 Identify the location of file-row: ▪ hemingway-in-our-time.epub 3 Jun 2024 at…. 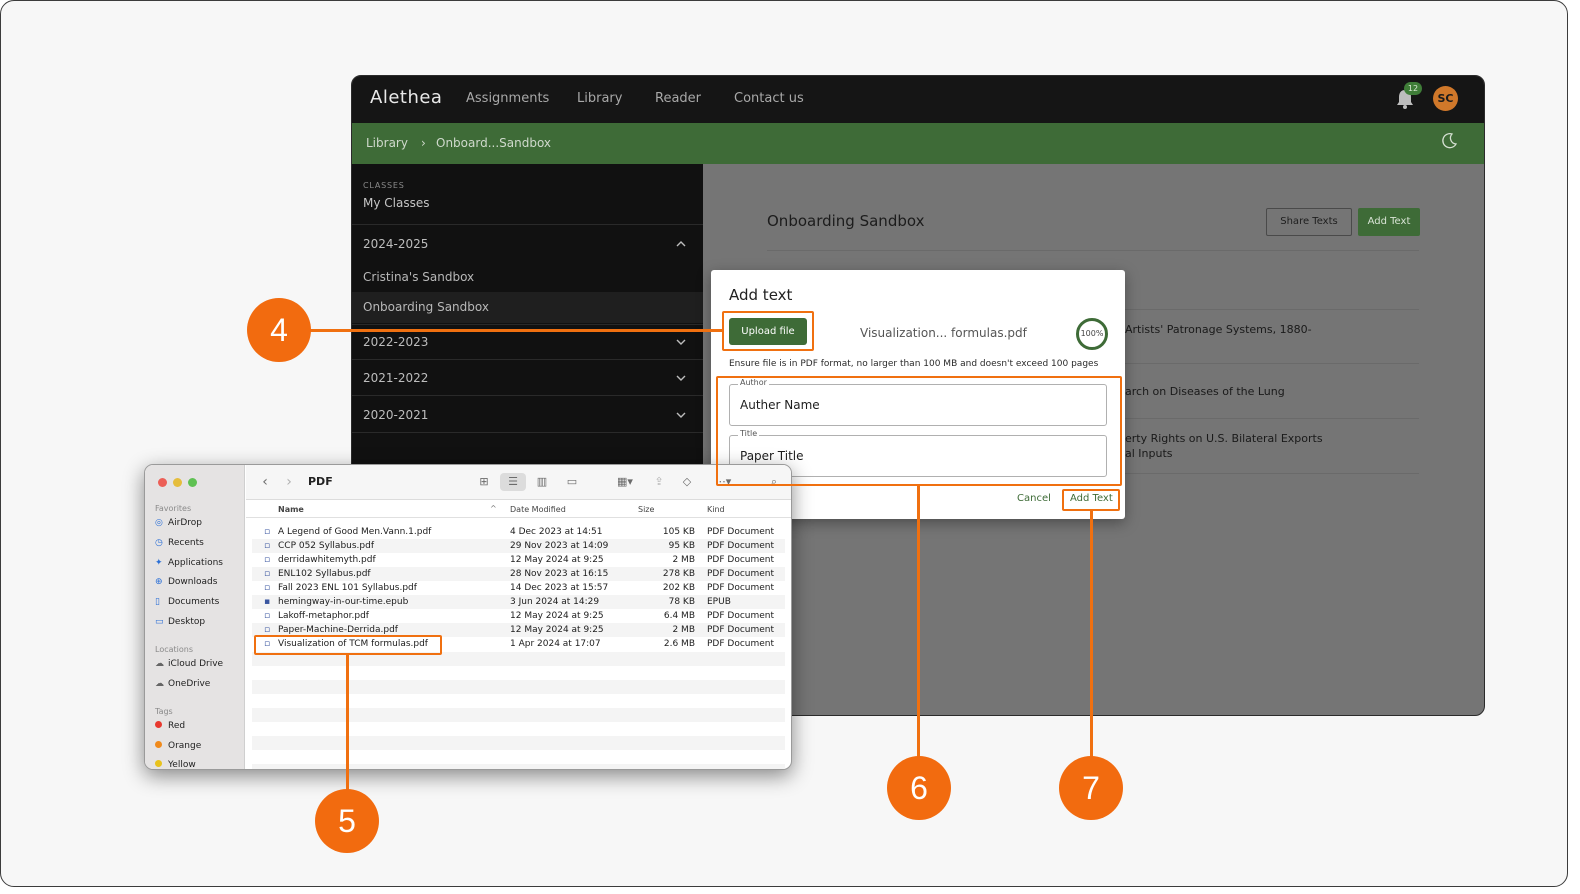
(518, 602).